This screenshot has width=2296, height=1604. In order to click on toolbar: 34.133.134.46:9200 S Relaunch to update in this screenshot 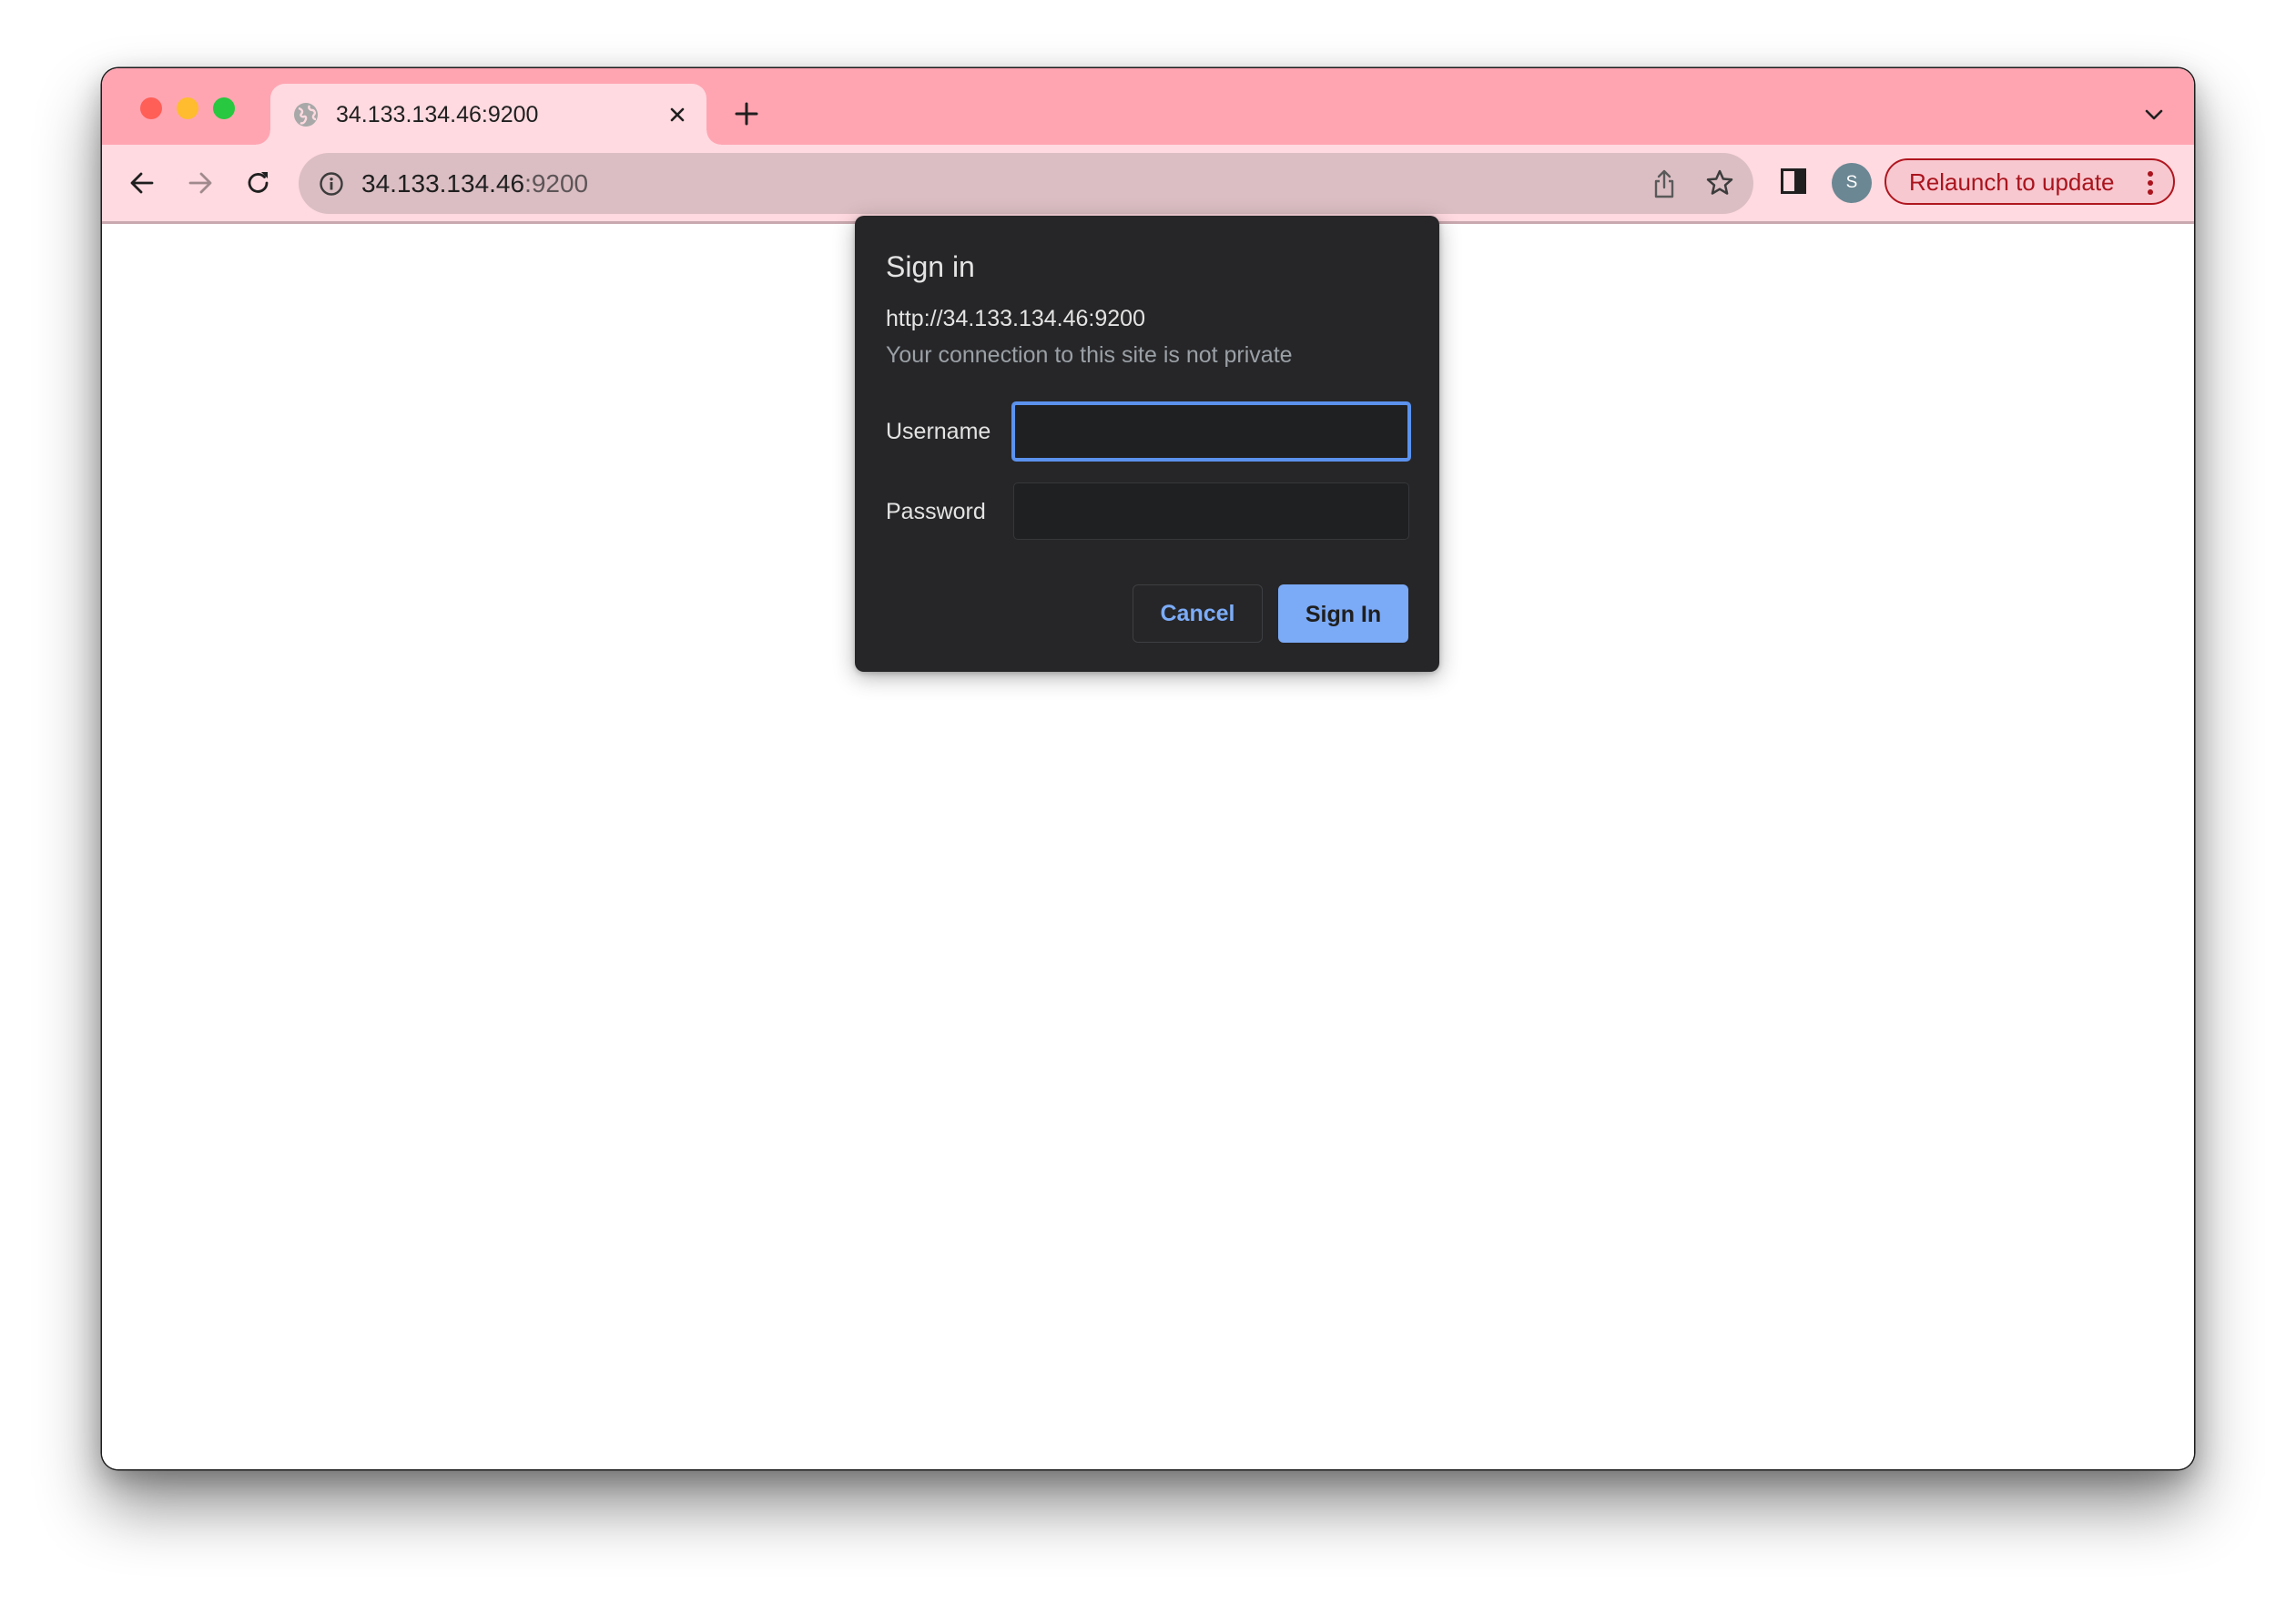, I will do `click(1148, 184)`.